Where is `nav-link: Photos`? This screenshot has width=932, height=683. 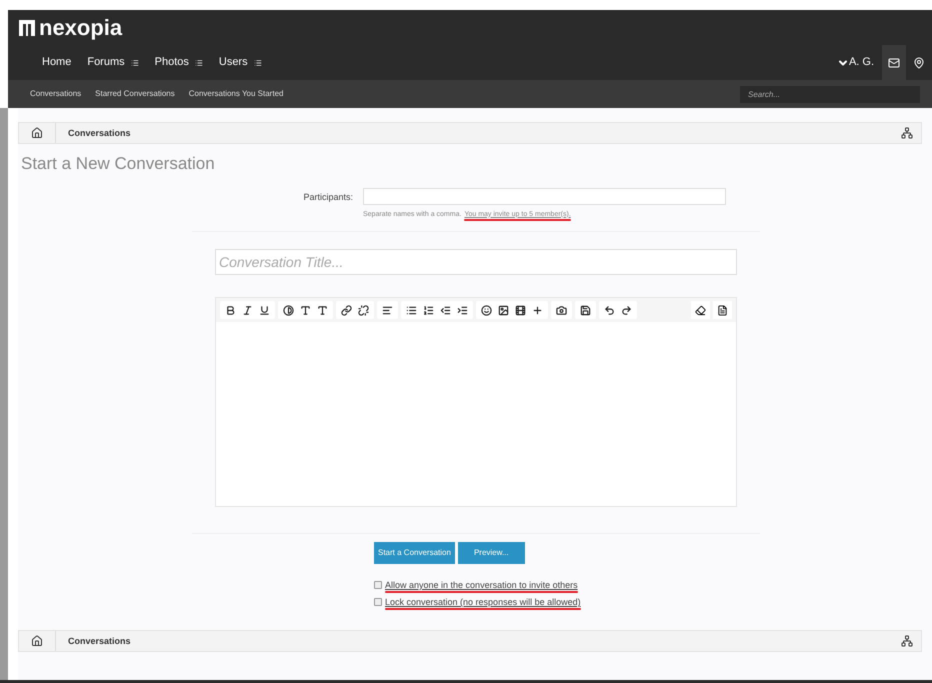 nav-link: Photos is located at coordinates (178, 62).